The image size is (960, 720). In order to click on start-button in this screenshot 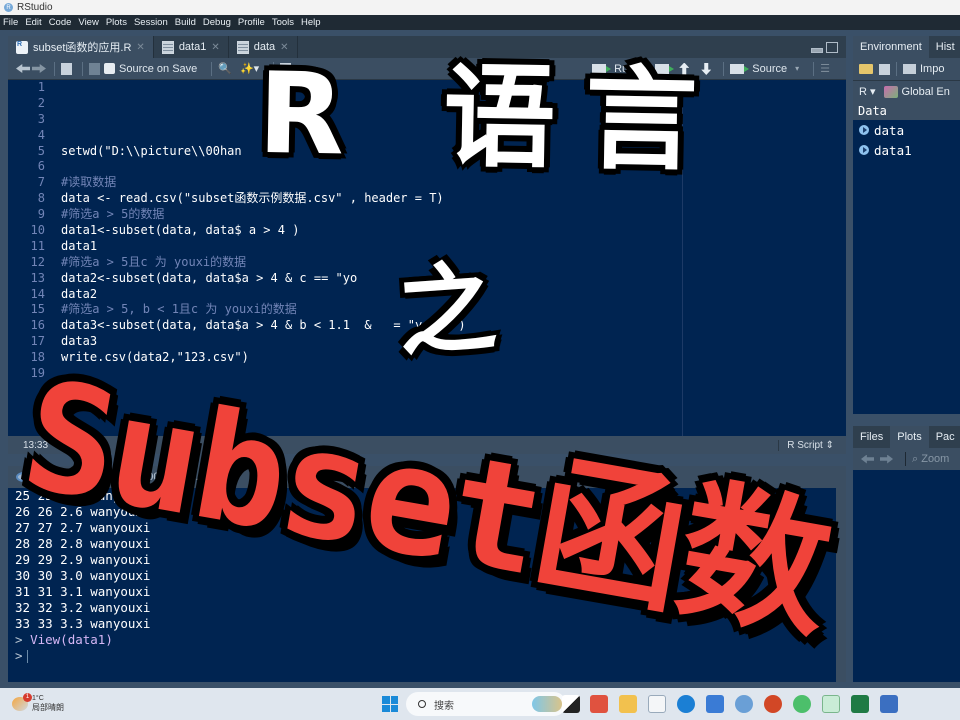, I will do `click(390, 704)`.